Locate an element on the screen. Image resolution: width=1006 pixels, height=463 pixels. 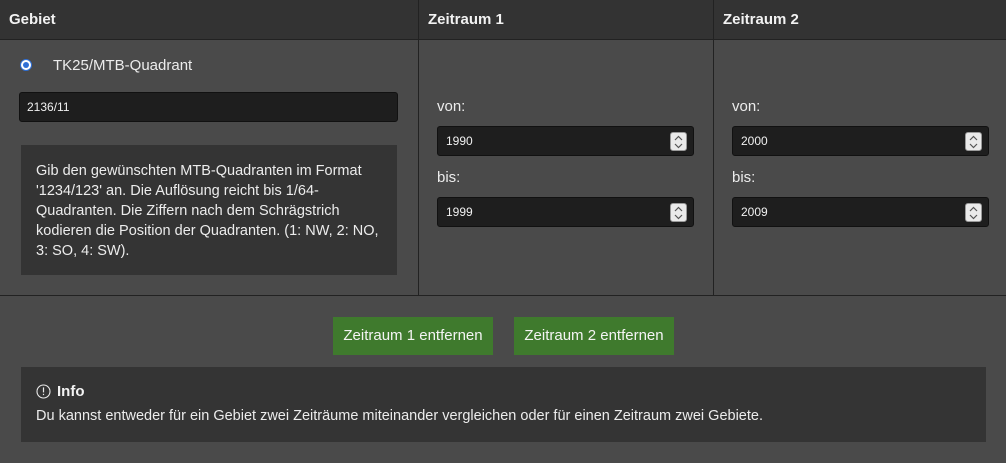
header-zeitraum-2: Zeitraum 2 is located at coordinates (859, 20).